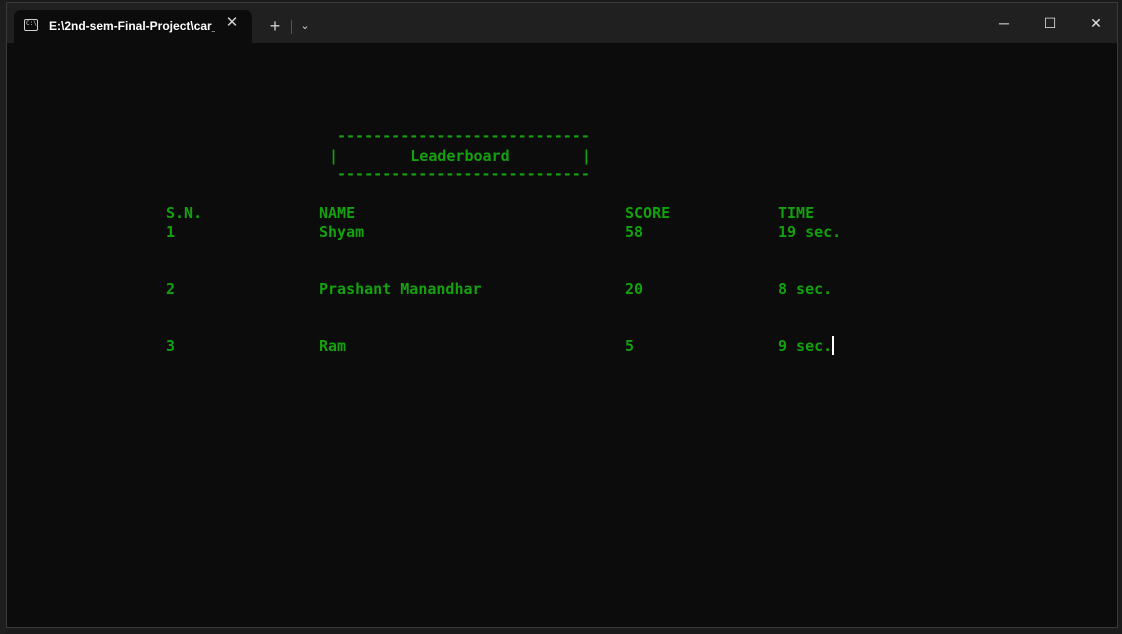  I want to click on tab-title: E:\2nd-sem-Final-Project\car_, so click(132, 26).